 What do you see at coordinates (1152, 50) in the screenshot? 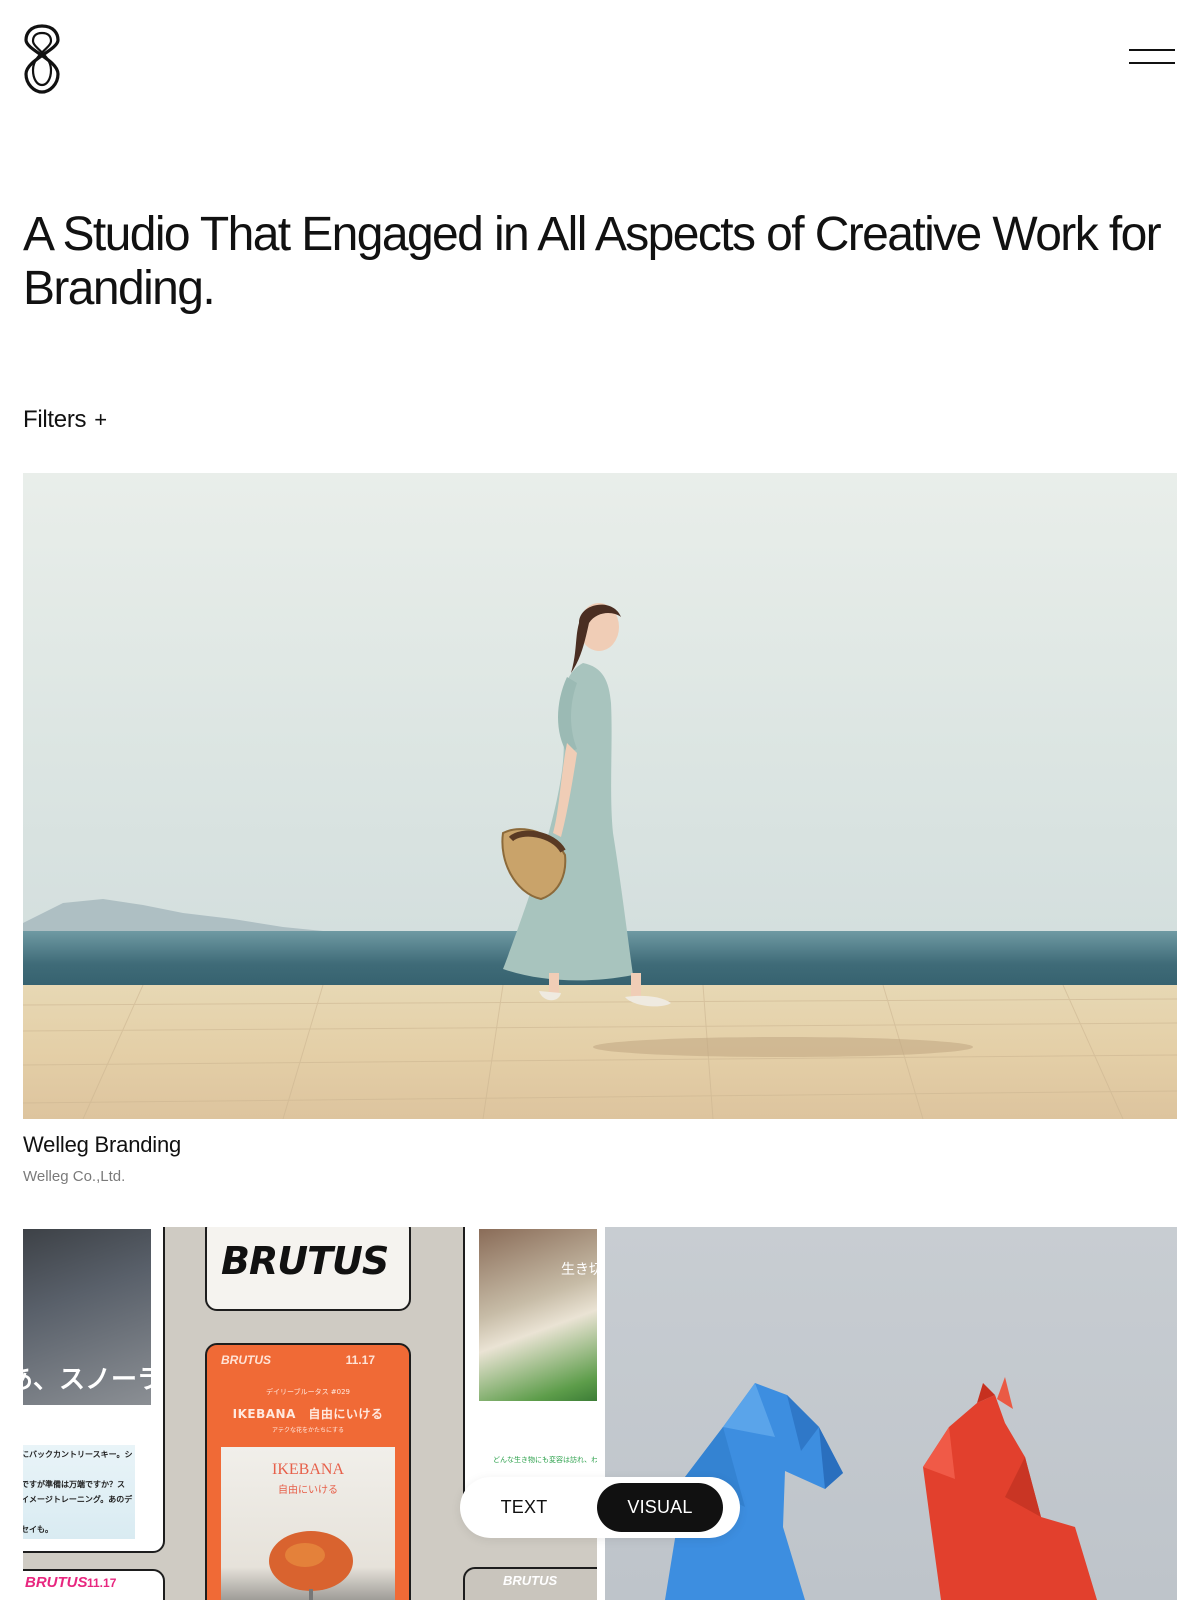
I see `hamburger-menu-icon` at bounding box center [1152, 50].